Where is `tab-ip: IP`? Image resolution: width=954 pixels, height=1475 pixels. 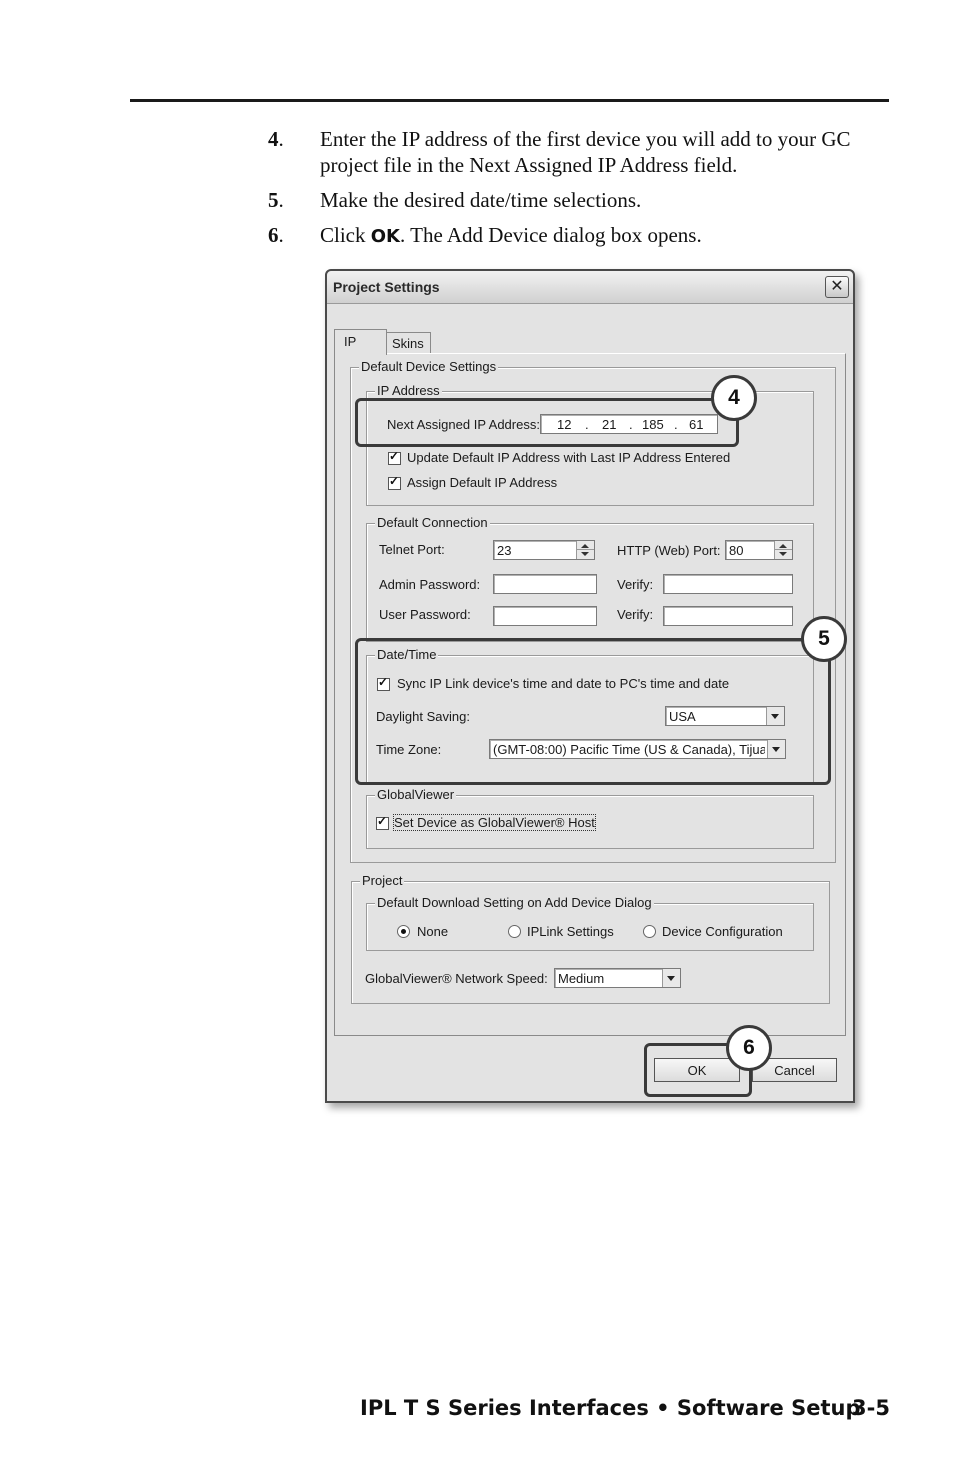
tab-ip: IP is located at coordinates (360, 342).